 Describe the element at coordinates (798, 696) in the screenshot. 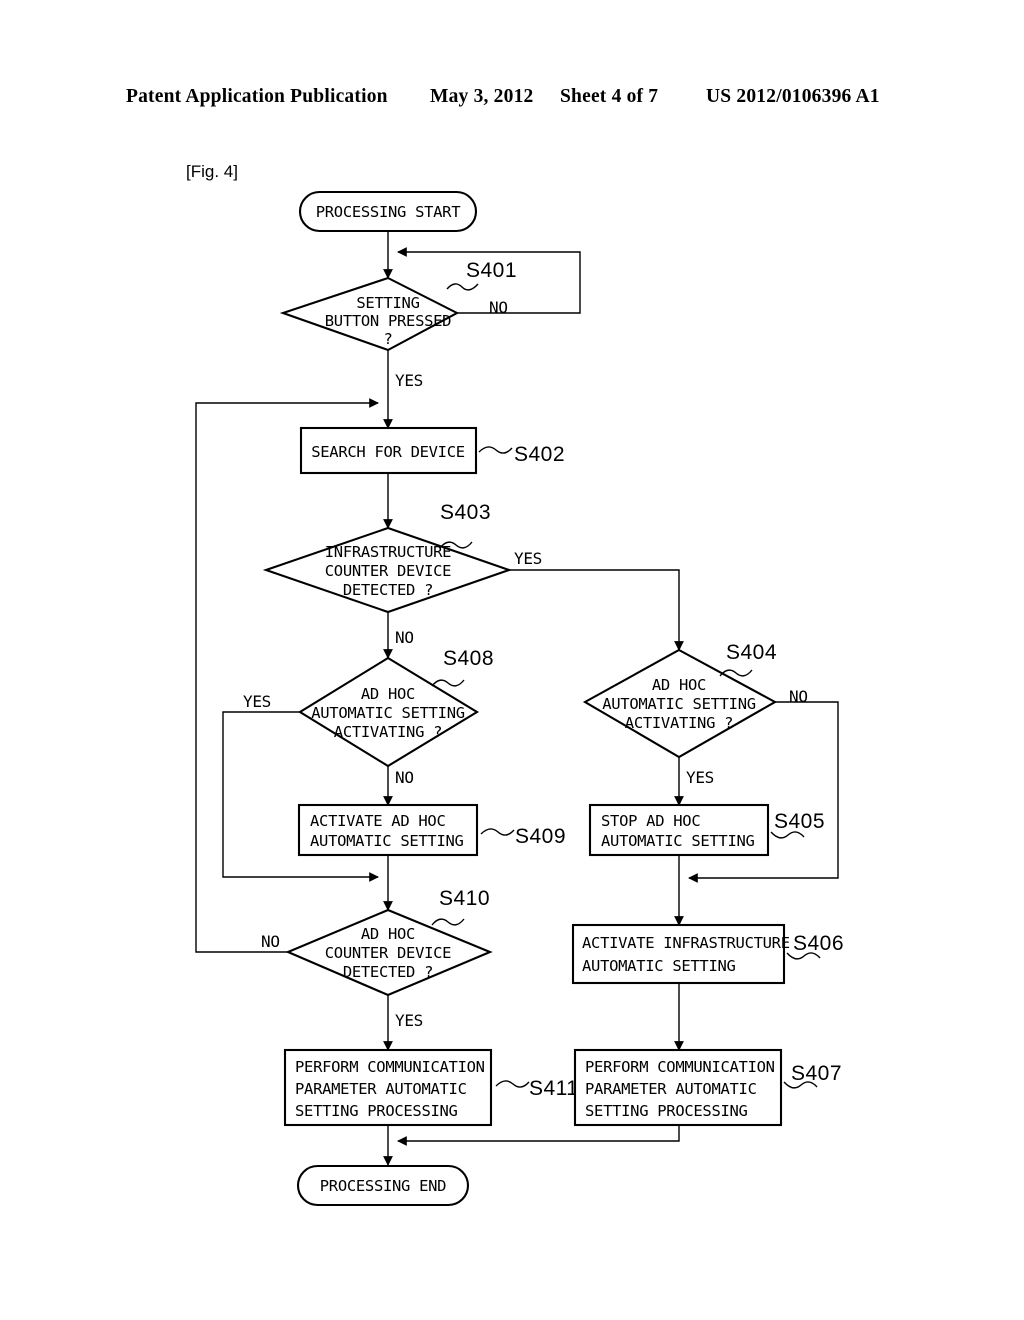

I see `edge-label-s404-no: NO` at that location.